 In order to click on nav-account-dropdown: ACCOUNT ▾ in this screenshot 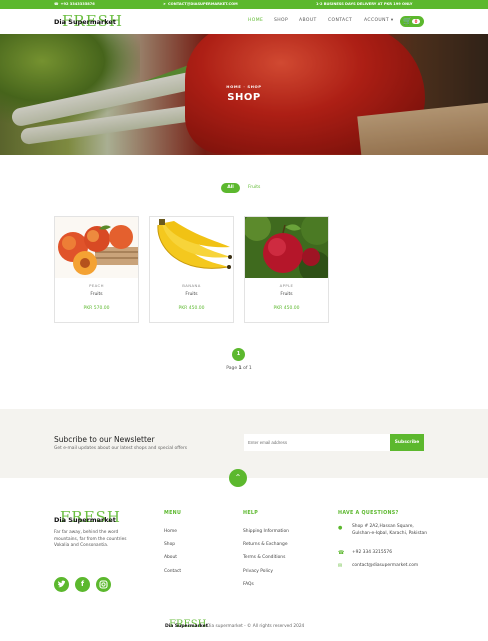, I will do `click(379, 20)`.